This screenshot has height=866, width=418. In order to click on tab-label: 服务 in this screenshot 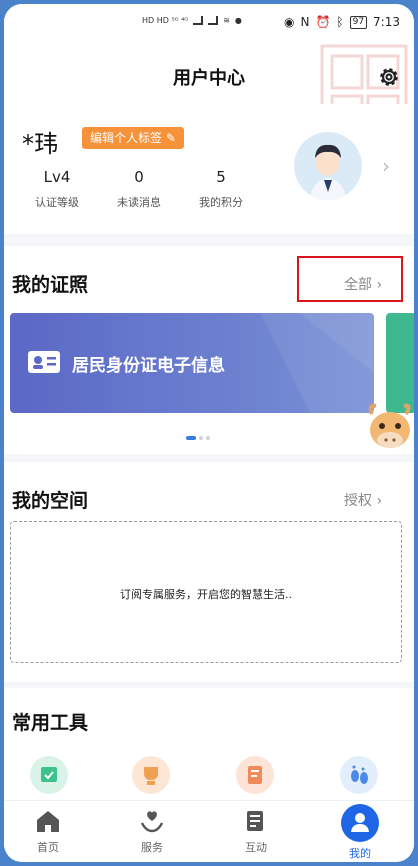, I will do `click(152, 847)`.